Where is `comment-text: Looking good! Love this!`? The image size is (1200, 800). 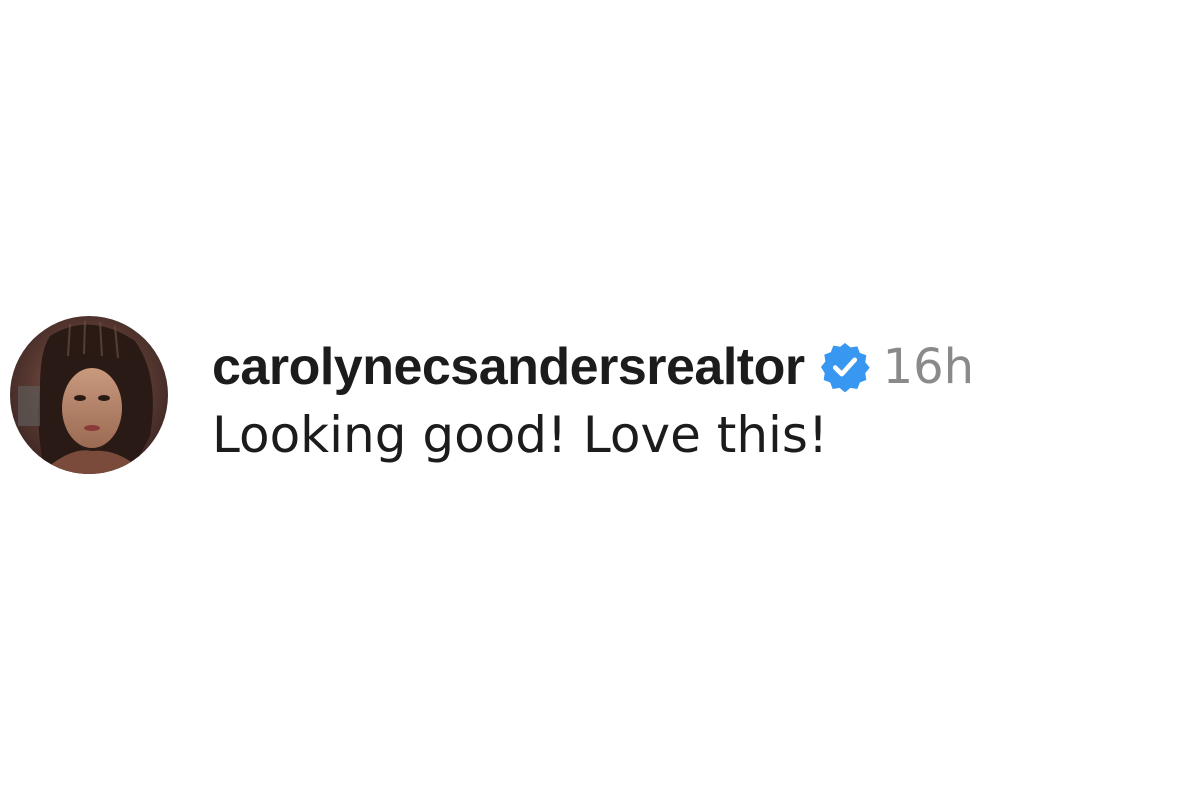 comment-text: Looking good! Love this! is located at coordinates (520, 435).